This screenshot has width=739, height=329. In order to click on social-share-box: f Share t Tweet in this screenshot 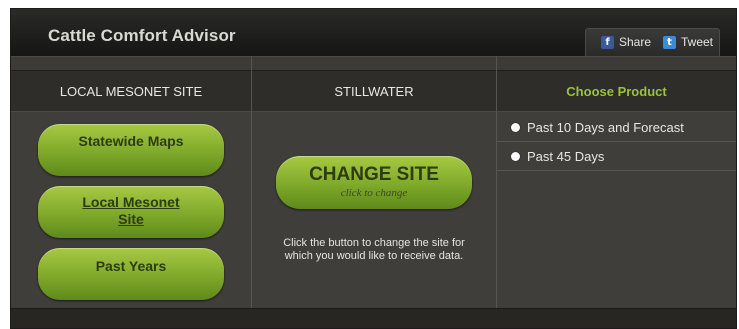, I will do `click(652, 42)`.